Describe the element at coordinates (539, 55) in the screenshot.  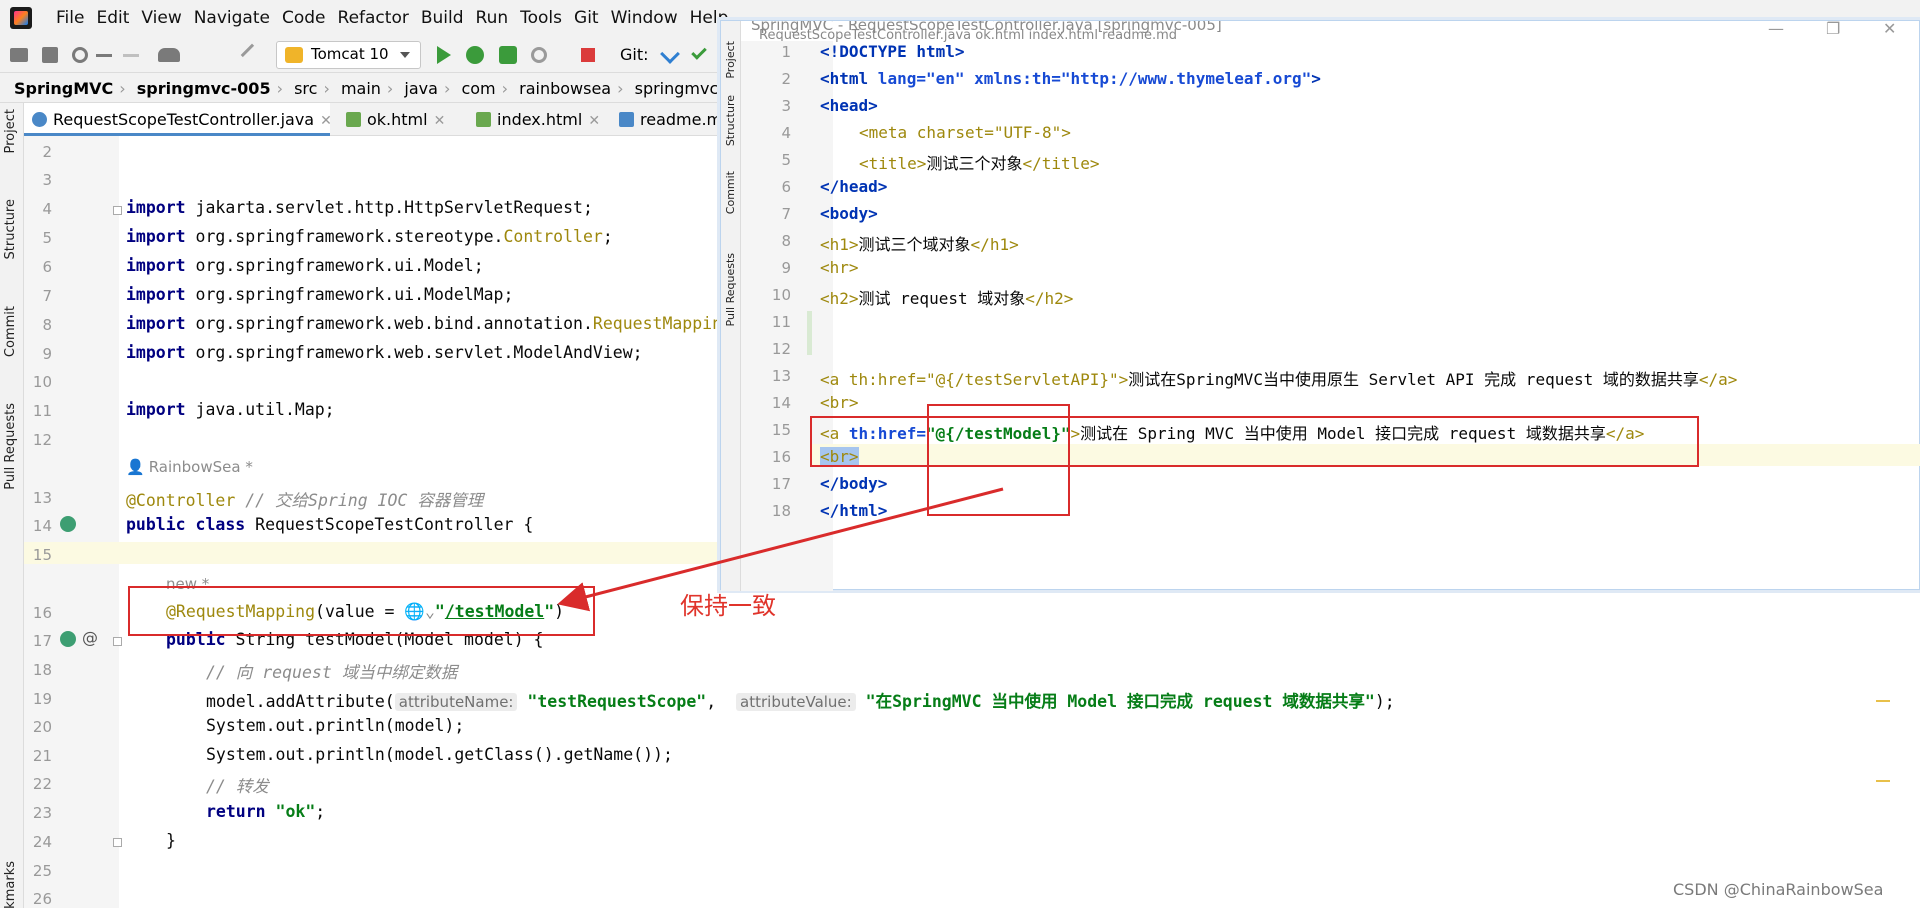
I see `profile-icon` at that location.